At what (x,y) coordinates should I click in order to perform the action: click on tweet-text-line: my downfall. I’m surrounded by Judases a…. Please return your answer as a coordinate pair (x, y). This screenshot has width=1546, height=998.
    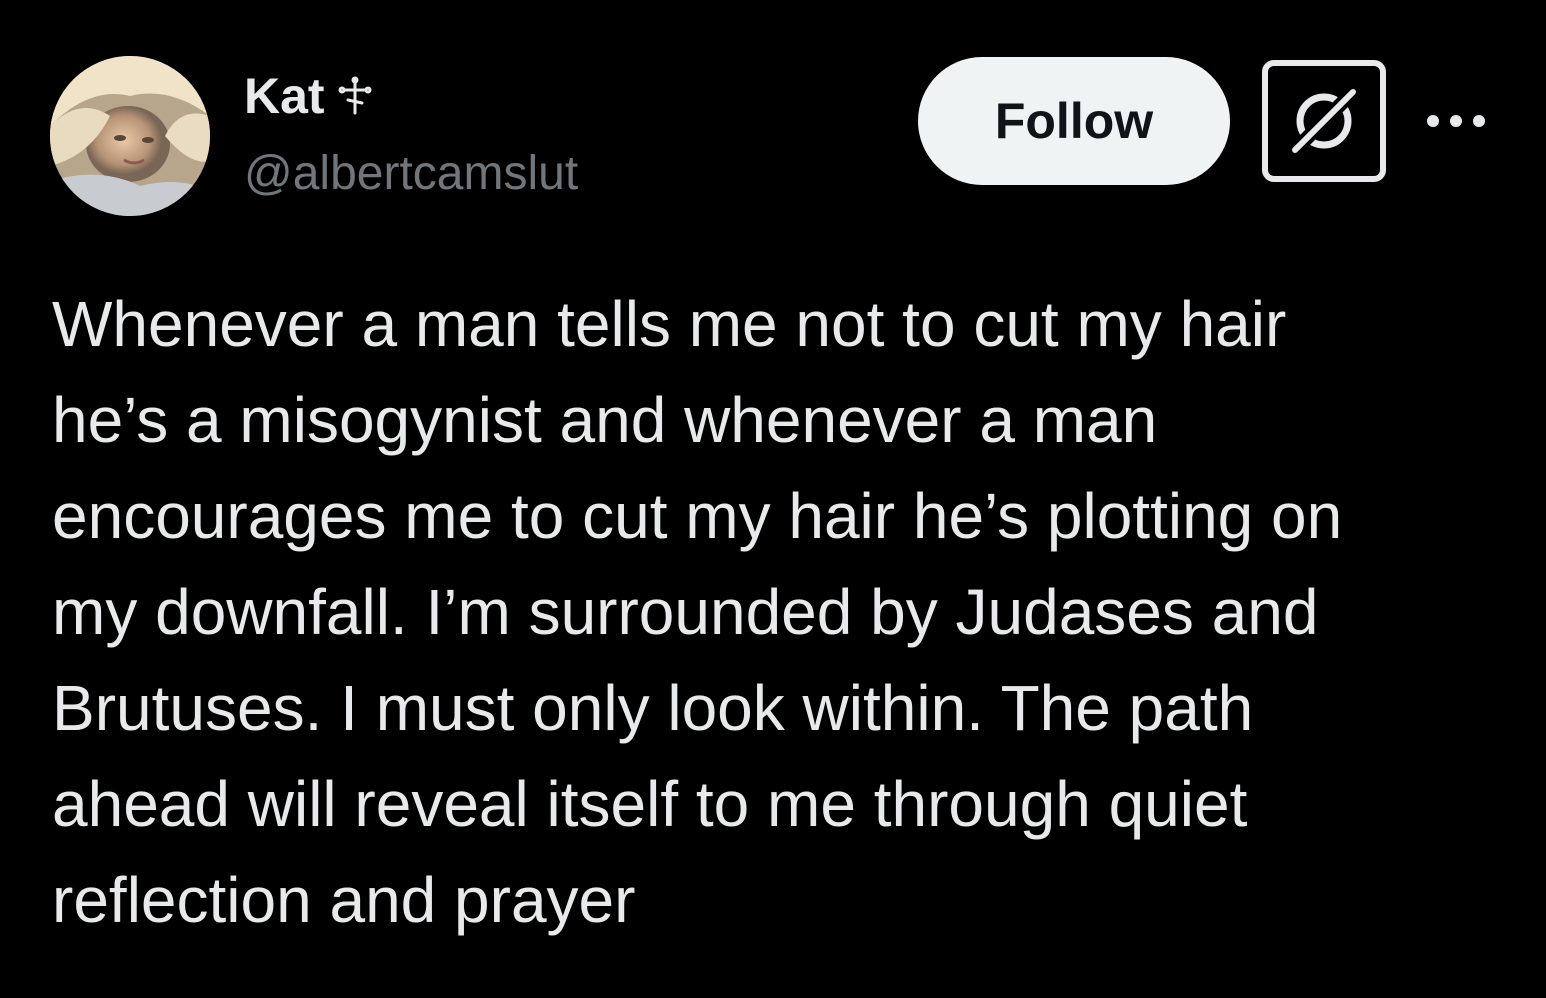
    Looking at the image, I should click on (685, 612).